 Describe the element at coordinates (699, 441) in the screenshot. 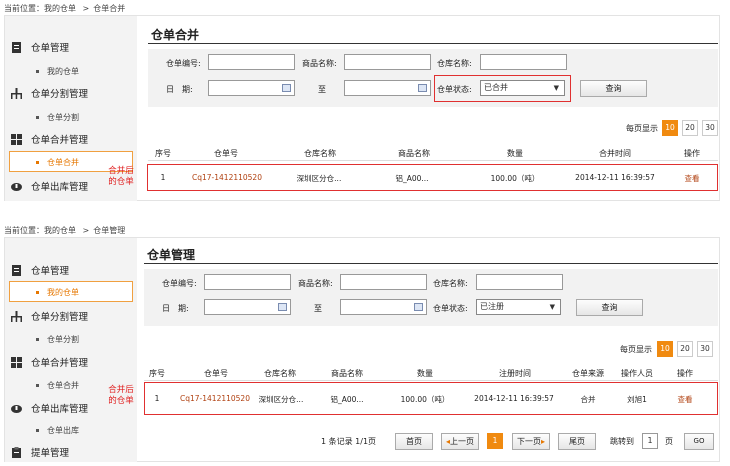

I see `go-button: GO` at that location.